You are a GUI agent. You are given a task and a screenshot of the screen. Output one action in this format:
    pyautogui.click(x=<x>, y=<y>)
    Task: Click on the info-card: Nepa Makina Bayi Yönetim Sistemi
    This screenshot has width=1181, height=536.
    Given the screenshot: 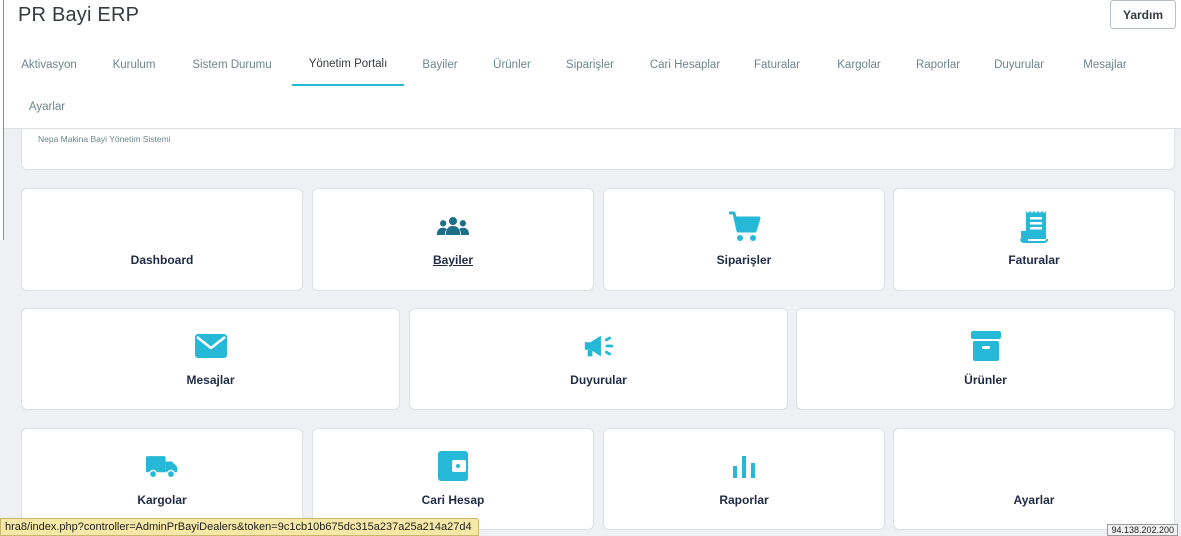 What is the action you would take?
    pyautogui.click(x=598, y=149)
    